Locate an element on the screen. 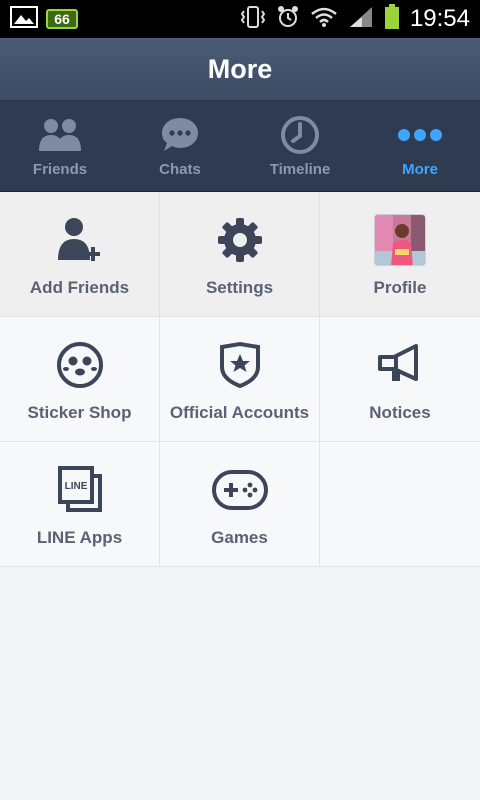  alarm-icon is located at coordinates (288, 19).